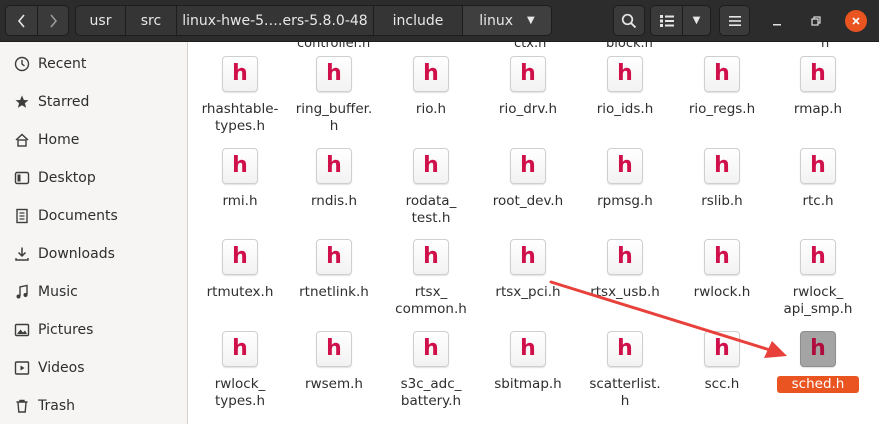  What do you see at coordinates (22, 140) in the screenshot?
I see `home-icon` at bounding box center [22, 140].